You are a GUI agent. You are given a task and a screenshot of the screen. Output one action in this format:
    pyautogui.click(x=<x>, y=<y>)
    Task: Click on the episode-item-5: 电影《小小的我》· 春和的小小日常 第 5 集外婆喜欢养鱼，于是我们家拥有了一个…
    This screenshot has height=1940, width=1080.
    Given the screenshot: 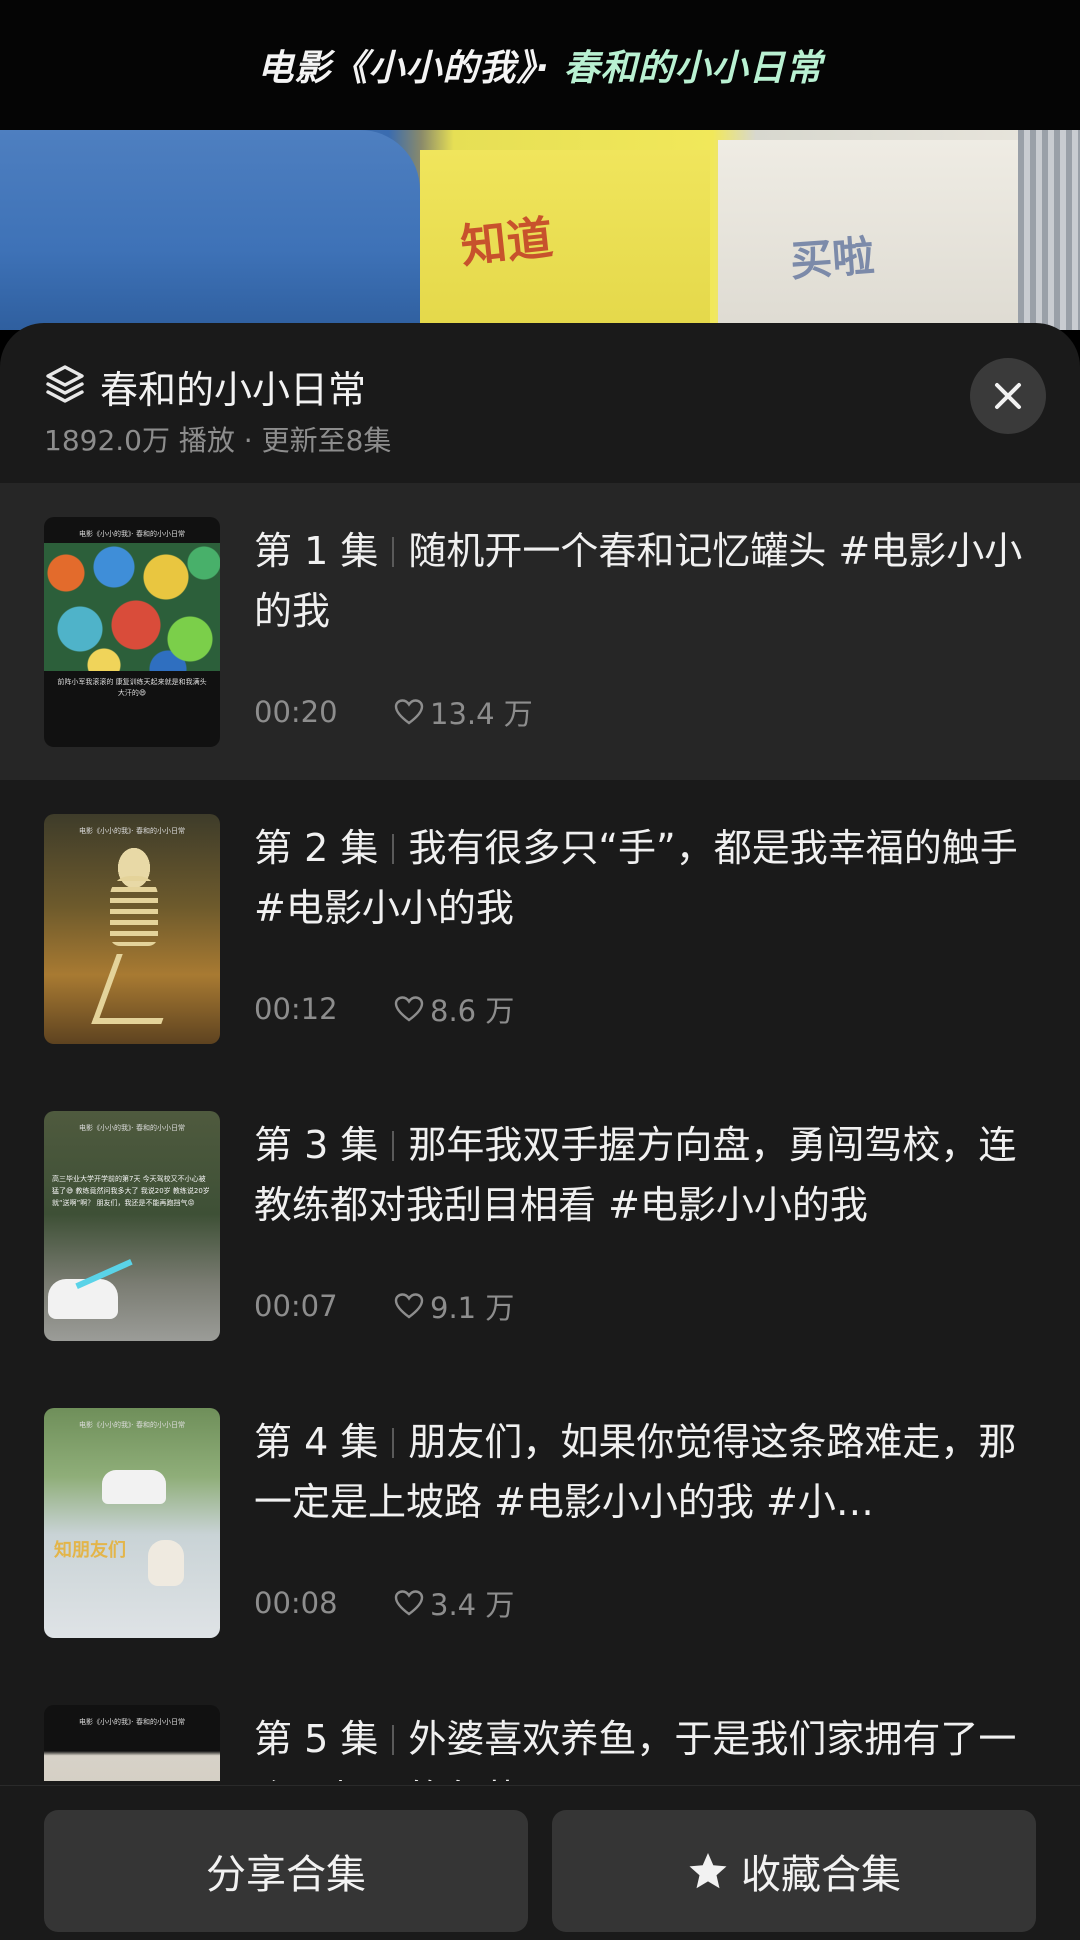 What is the action you would take?
    pyautogui.click(x=540, y=1726)
    